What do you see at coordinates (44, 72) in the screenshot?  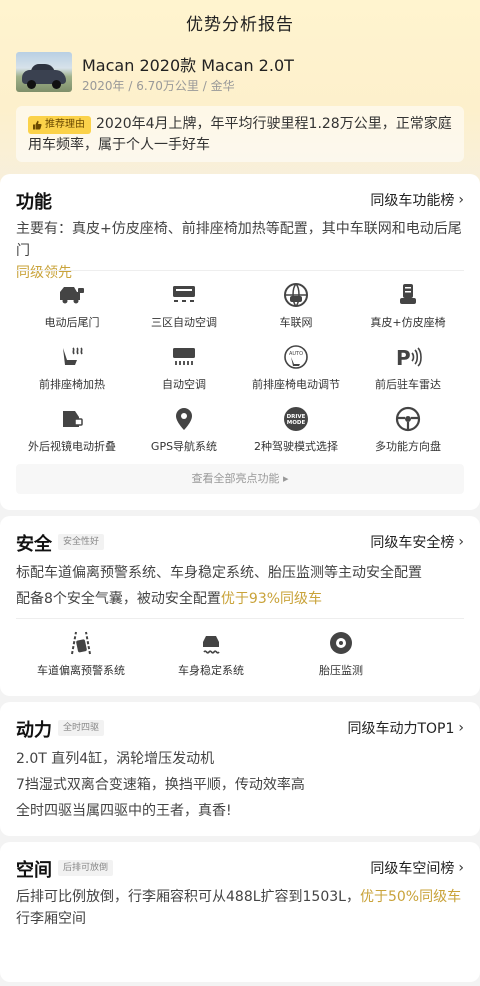 I see `car-thumbnail` at bounding box center [44, 72].